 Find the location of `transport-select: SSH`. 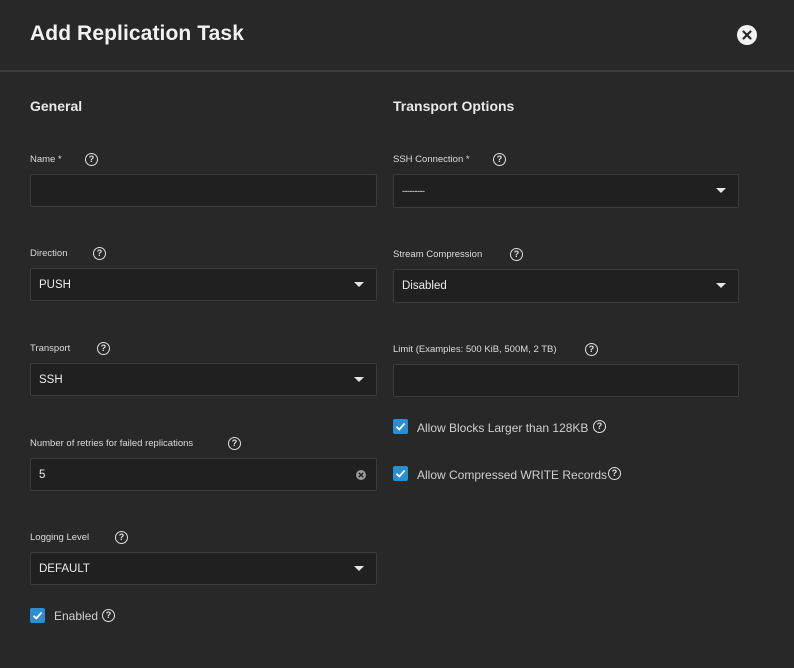

transport-select: SSH is located at coordinates (203, 379).